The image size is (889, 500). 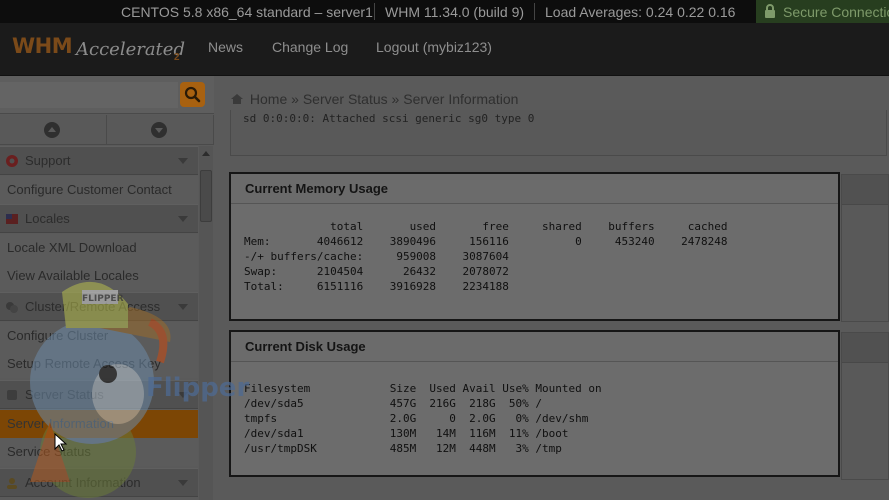 What do you see at coordinates (177, 57) in the screenshot?
I see `logo-version: 2` at bounding box center [177, 57].